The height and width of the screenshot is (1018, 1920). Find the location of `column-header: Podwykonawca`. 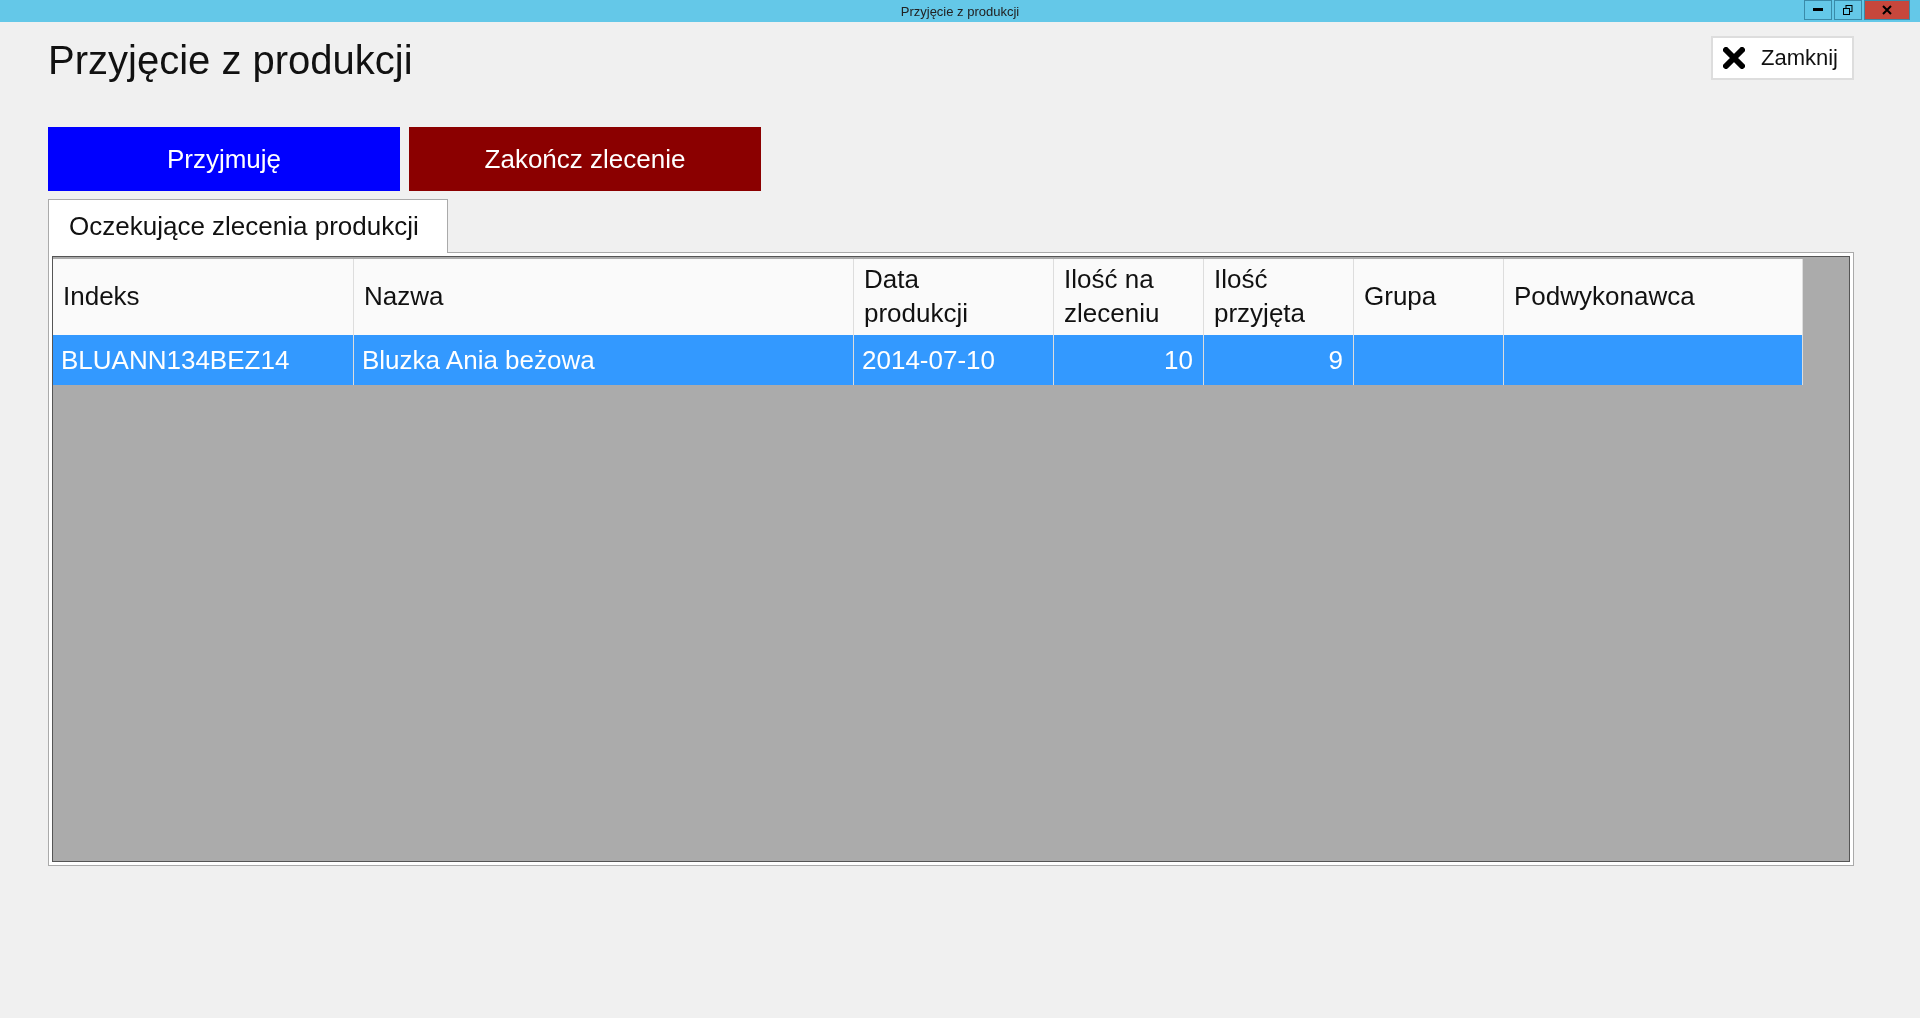

column-header: Podwykonawca is located at coordinates (1653, 297).